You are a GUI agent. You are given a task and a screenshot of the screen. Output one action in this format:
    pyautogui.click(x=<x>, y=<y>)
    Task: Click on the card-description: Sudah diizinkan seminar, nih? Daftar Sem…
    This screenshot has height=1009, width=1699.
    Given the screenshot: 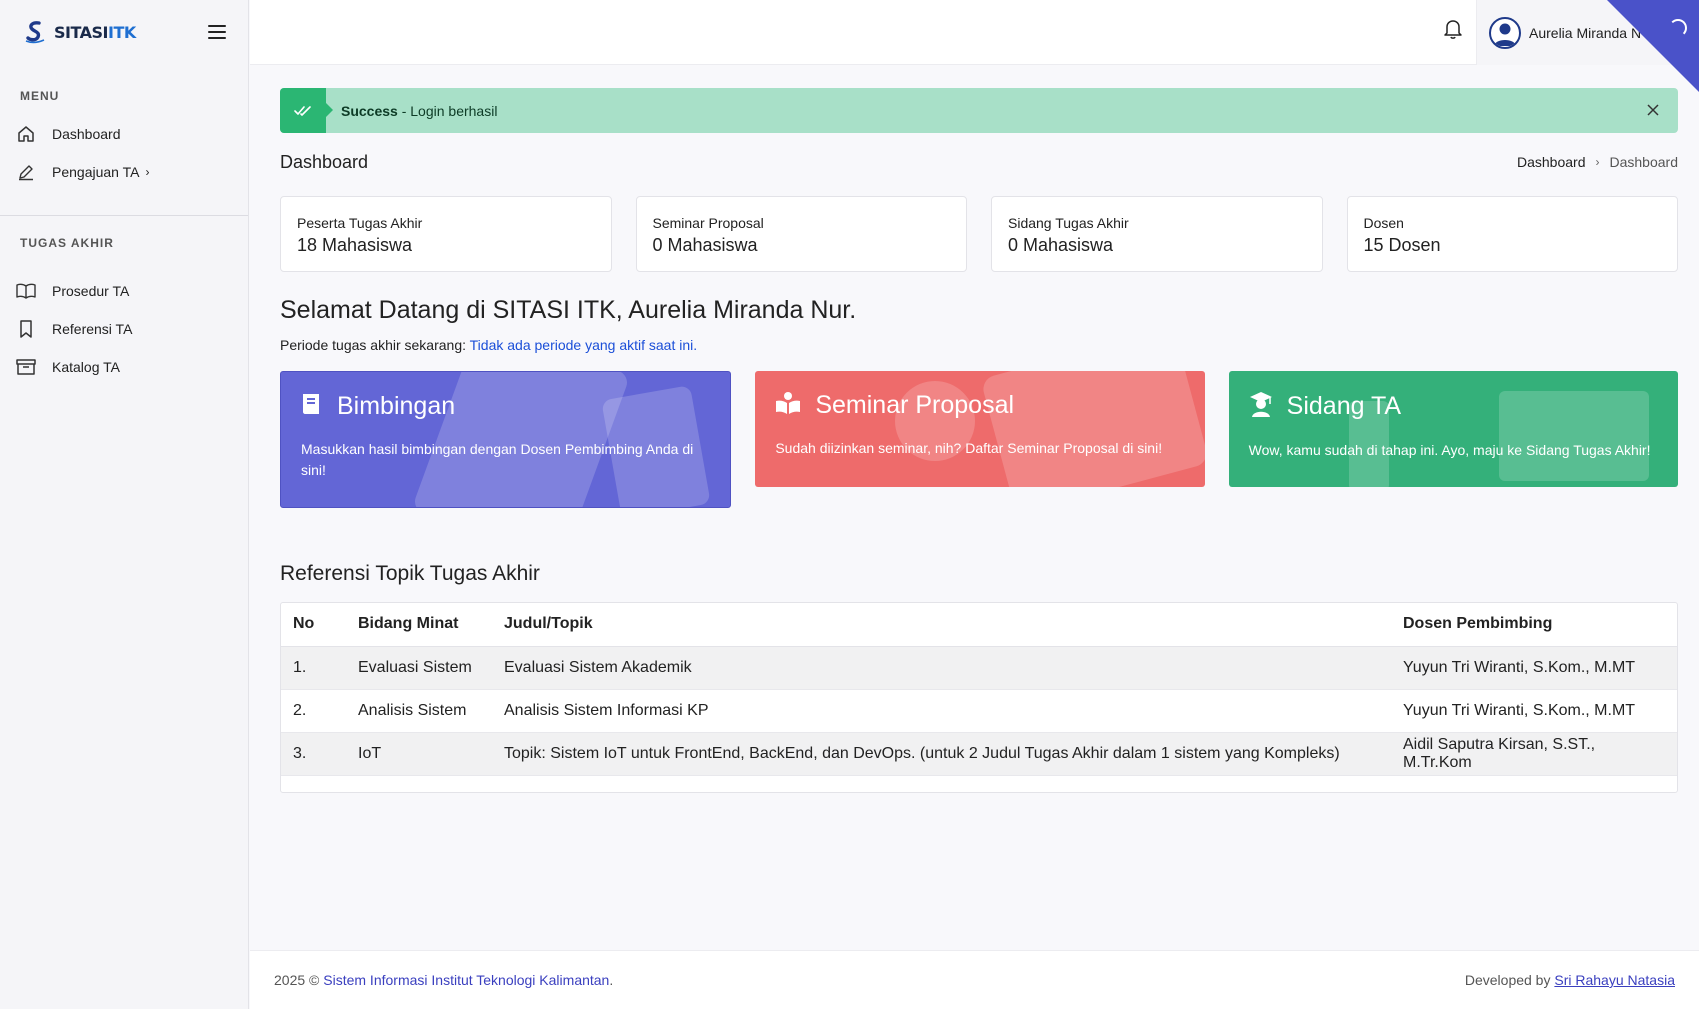 What is the action you would take?
    pyautogui.click(x=969, y=448)
    